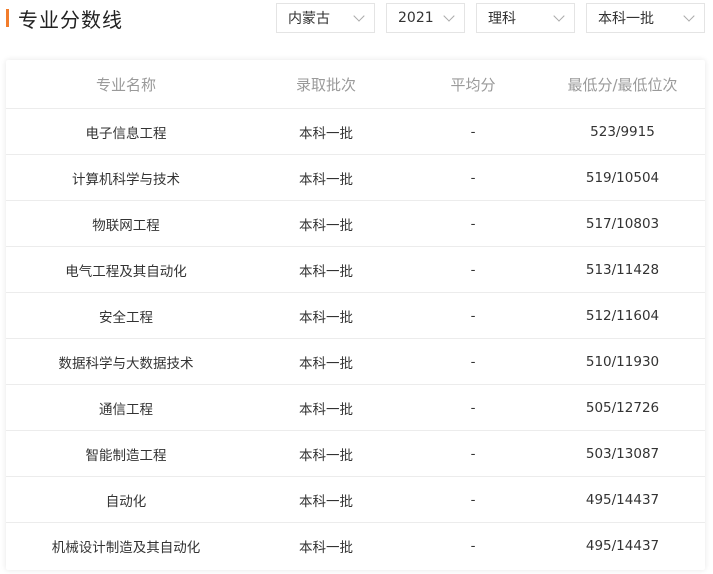  Describe the element at coordinates (126, 133) in the screenshot. I see `cell-major: 电子信息工程` at that location.